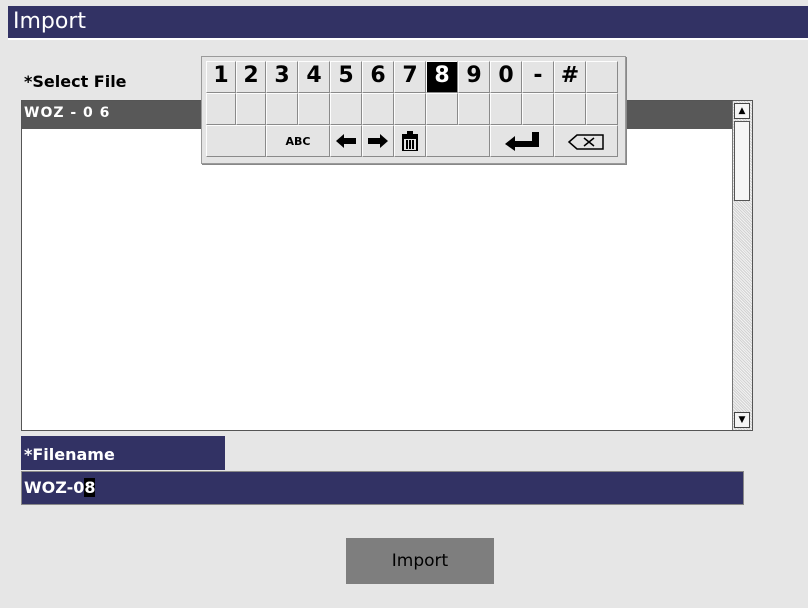 This screenshot has height=608, width=808. What do you see at coordinates (742, 161) in the screenshot?
I see `scroll-thumb` at bounding box center [742, 161].